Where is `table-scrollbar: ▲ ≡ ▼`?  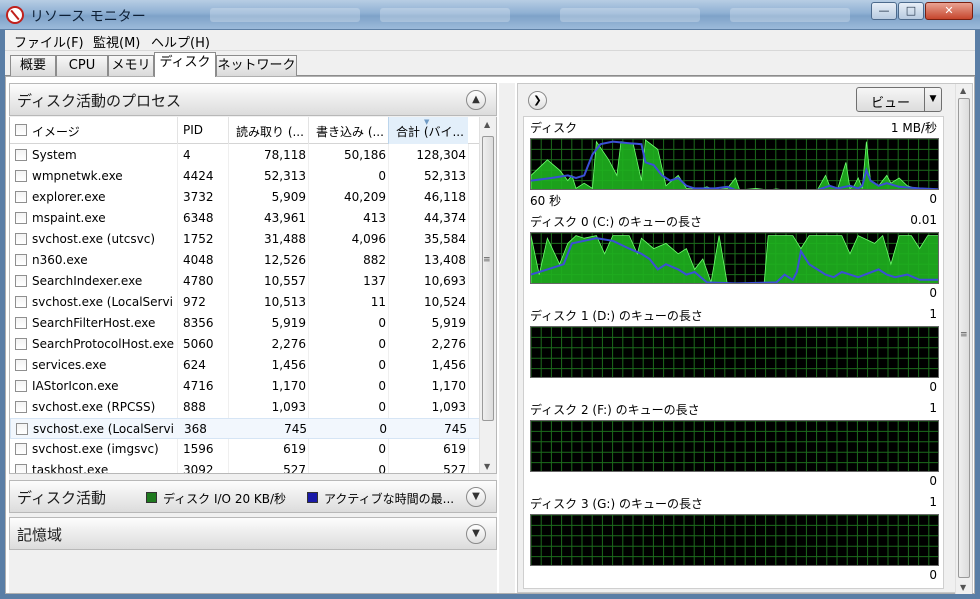 table-scrollbar: ▲ ≡ ▼ is located at coordinates (487, 295).